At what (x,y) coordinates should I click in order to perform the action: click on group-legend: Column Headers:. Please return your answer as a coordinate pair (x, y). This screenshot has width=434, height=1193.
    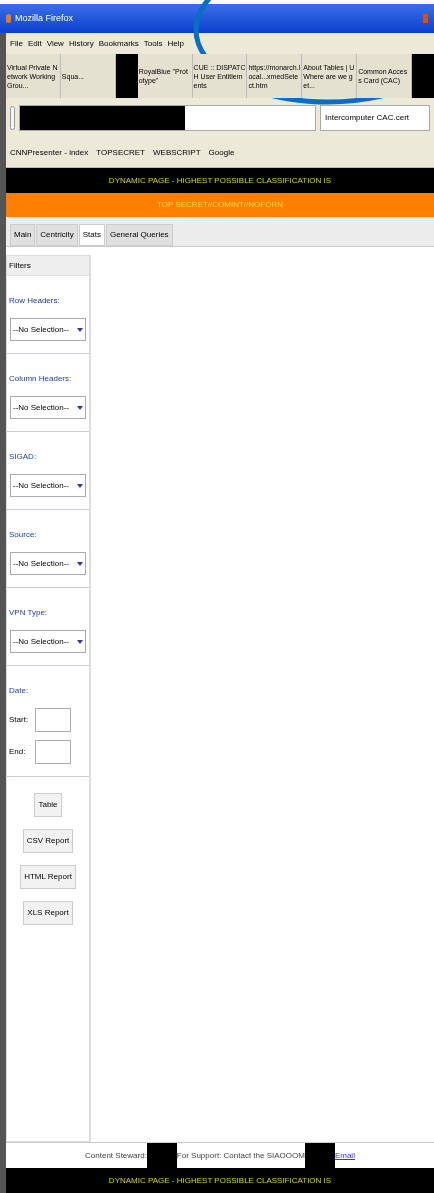
    Looking at the image, I should click on (40, 378).